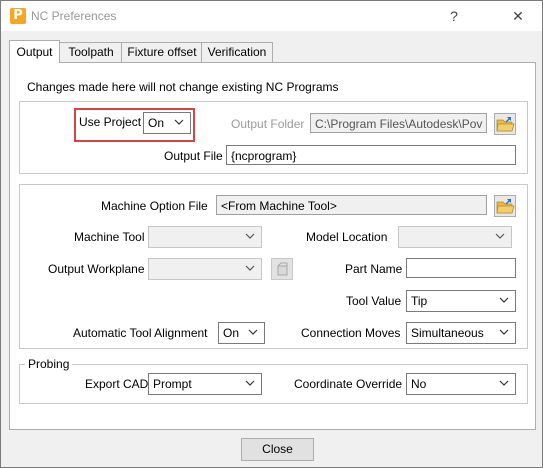 The width and height of the screenshot is (543, 468). What do you see at coordinates (18, 16) in the screenshot?
I see `app-icon: P` at bounding box center [18, 16].